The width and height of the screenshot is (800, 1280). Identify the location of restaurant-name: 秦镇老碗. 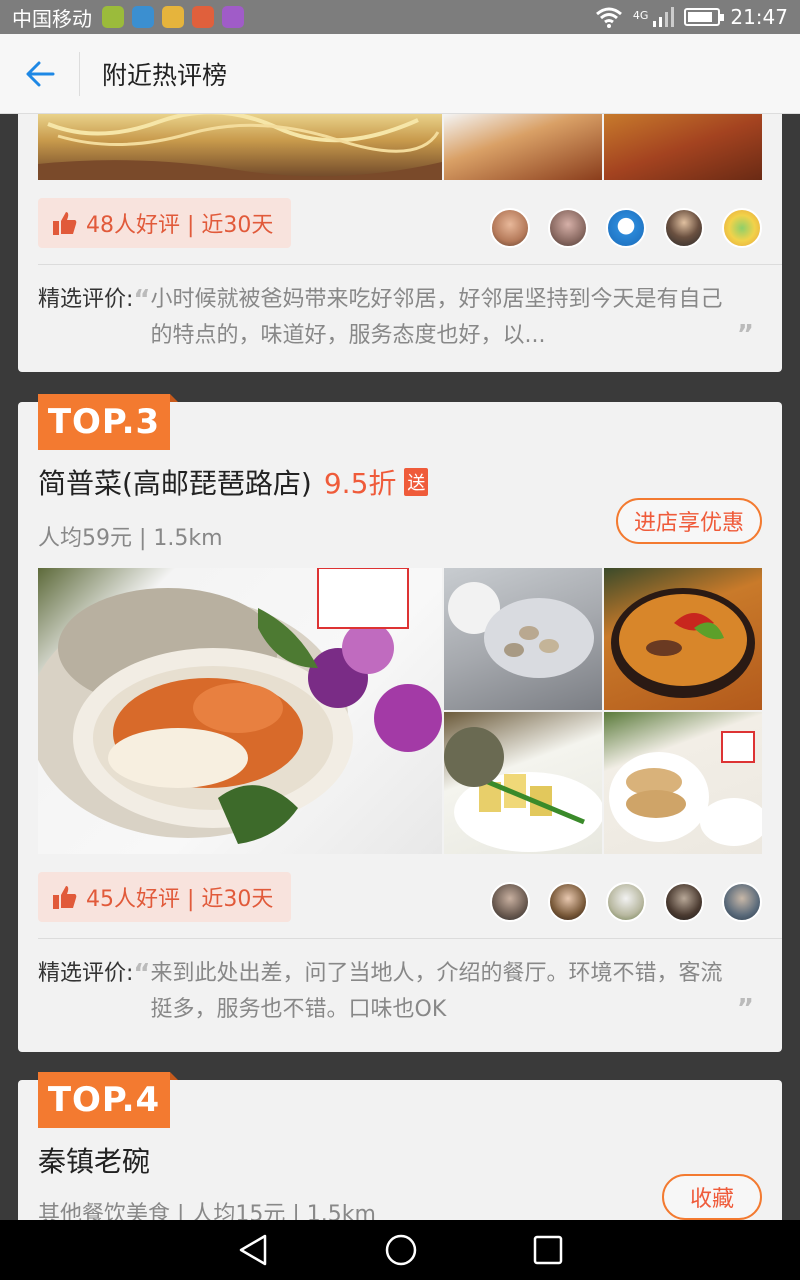
(94, 1161).